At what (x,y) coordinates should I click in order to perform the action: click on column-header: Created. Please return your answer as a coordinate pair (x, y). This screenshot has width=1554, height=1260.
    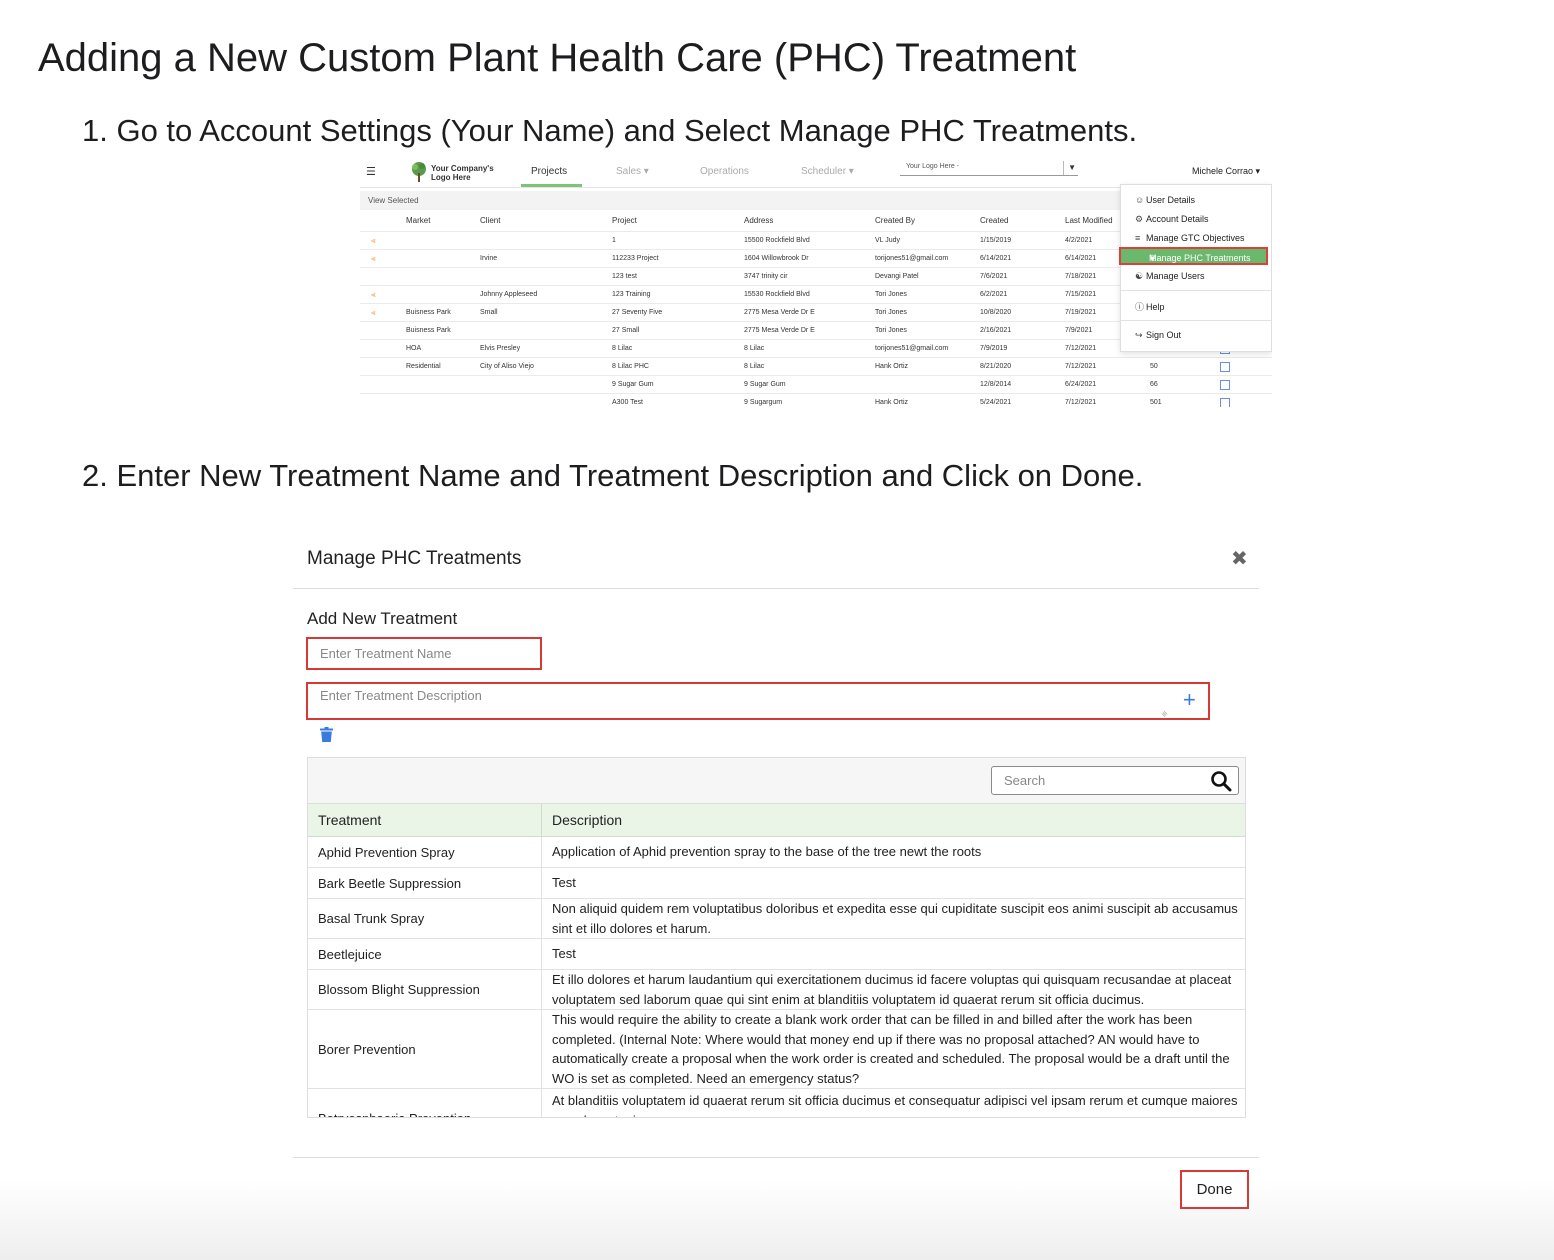
    Looking at the image, I should click on (994, 220).